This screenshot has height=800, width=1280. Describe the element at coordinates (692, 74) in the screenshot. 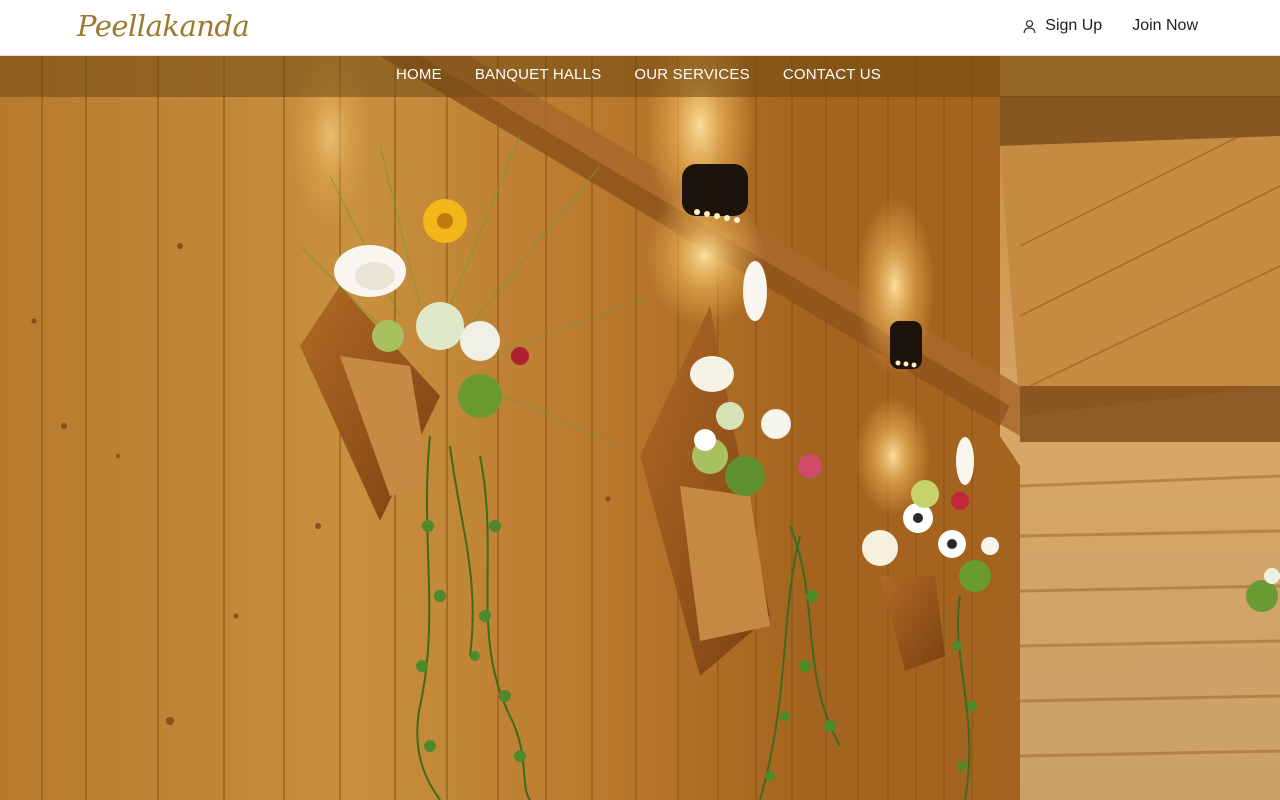

I see `nav-our-services: OUR SERVICES` at that location.